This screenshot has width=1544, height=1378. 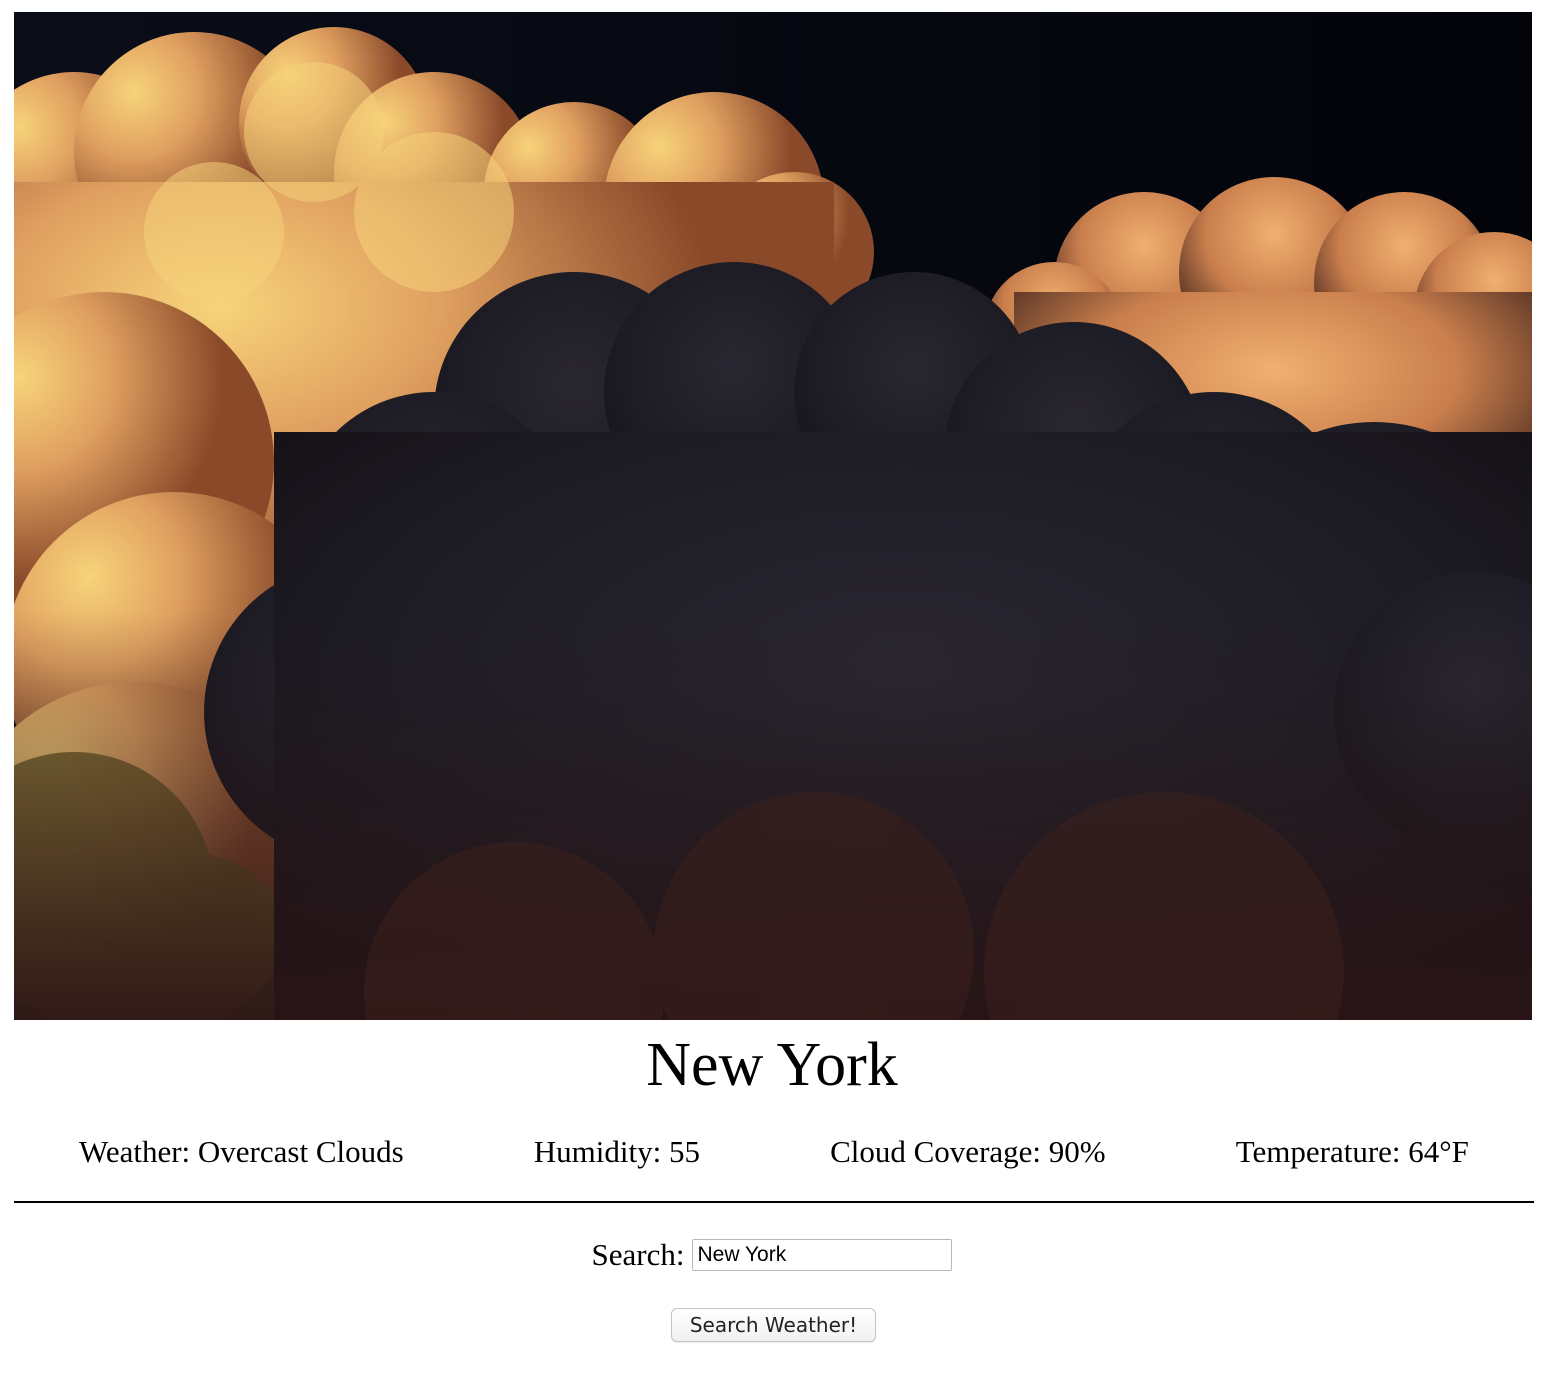 I want to click on city-name-heading: New York, so click(x=772, y=1065).